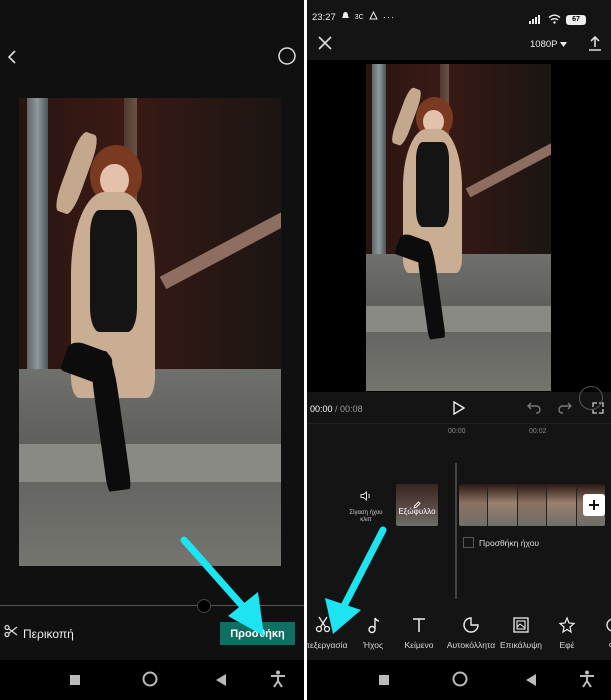  What do you see at coordinates (417, 505) in the screenshot?
I see `cover-thumbnail: Εξώφυλλο` at bounding box center [417, 505].